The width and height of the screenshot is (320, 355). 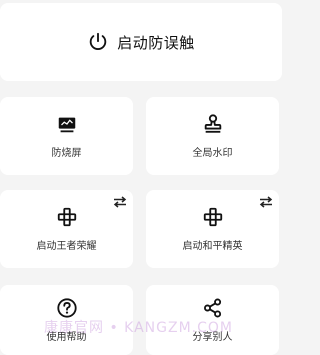 What do you see at coordinates (212, 337) in the screenshot?
I see `tile-label: 分享别人` at bounding box center [212, 337].